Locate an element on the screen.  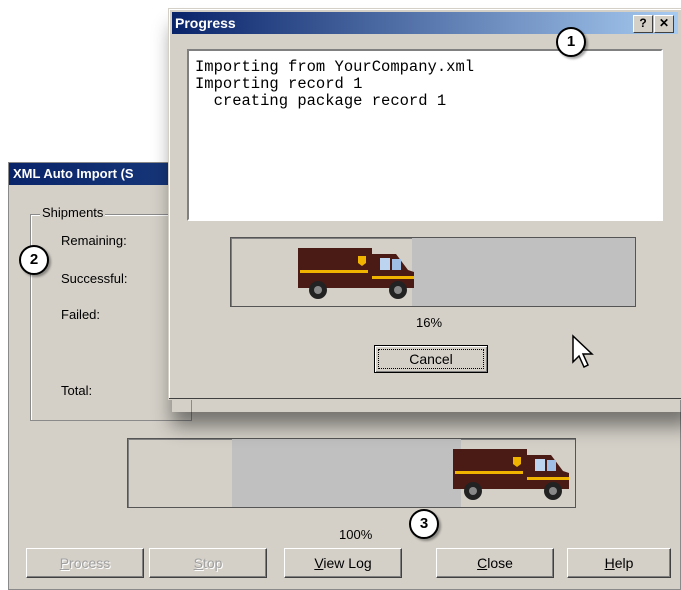
progress-title-bar: Progress is located at coordinates (425, 23).